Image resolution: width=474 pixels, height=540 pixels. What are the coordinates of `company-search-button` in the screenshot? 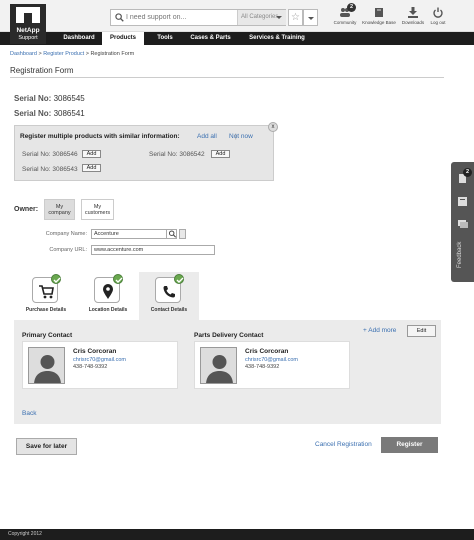 It's located at (171, 234).